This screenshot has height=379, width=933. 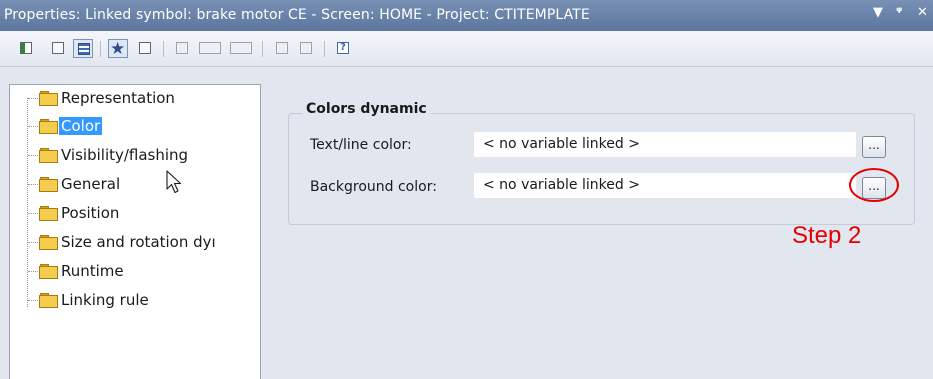 What do you see at coordinates (361, 145) in the screenshot?
I see `text-line-color-label: Text/line color:` at bounding box center [361, 145].